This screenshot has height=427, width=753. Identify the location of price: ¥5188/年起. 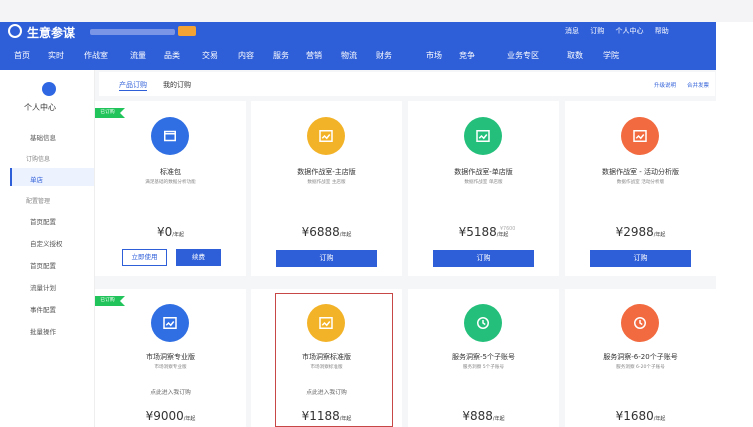
(483, 230).